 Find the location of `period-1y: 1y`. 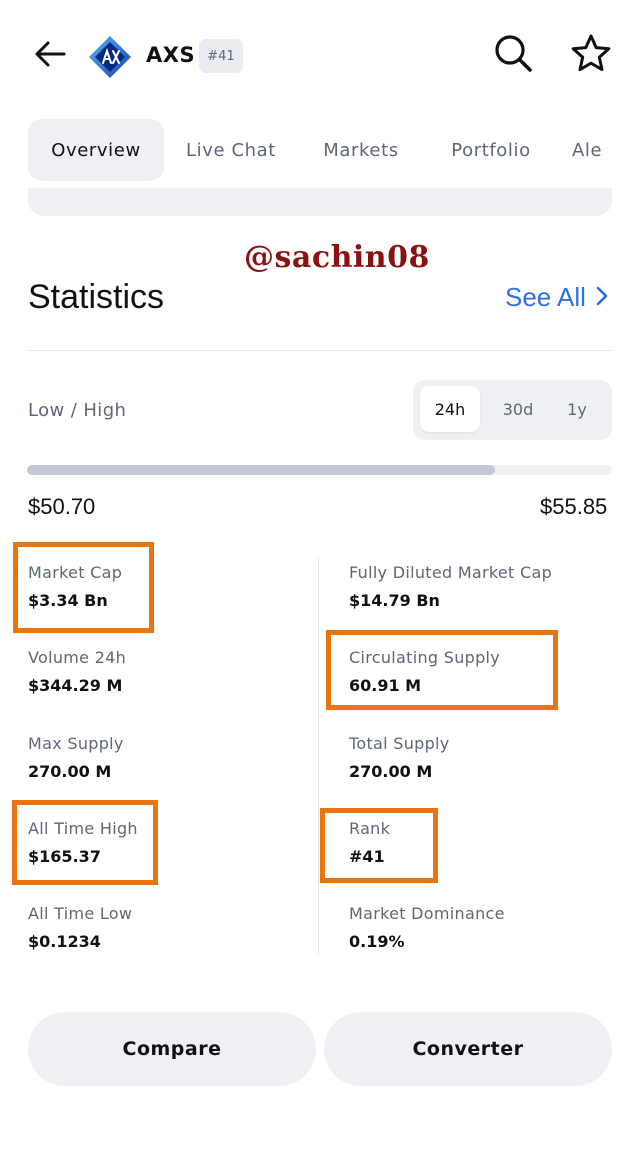

period-1y: 1y is located at coordinates (577, 409).